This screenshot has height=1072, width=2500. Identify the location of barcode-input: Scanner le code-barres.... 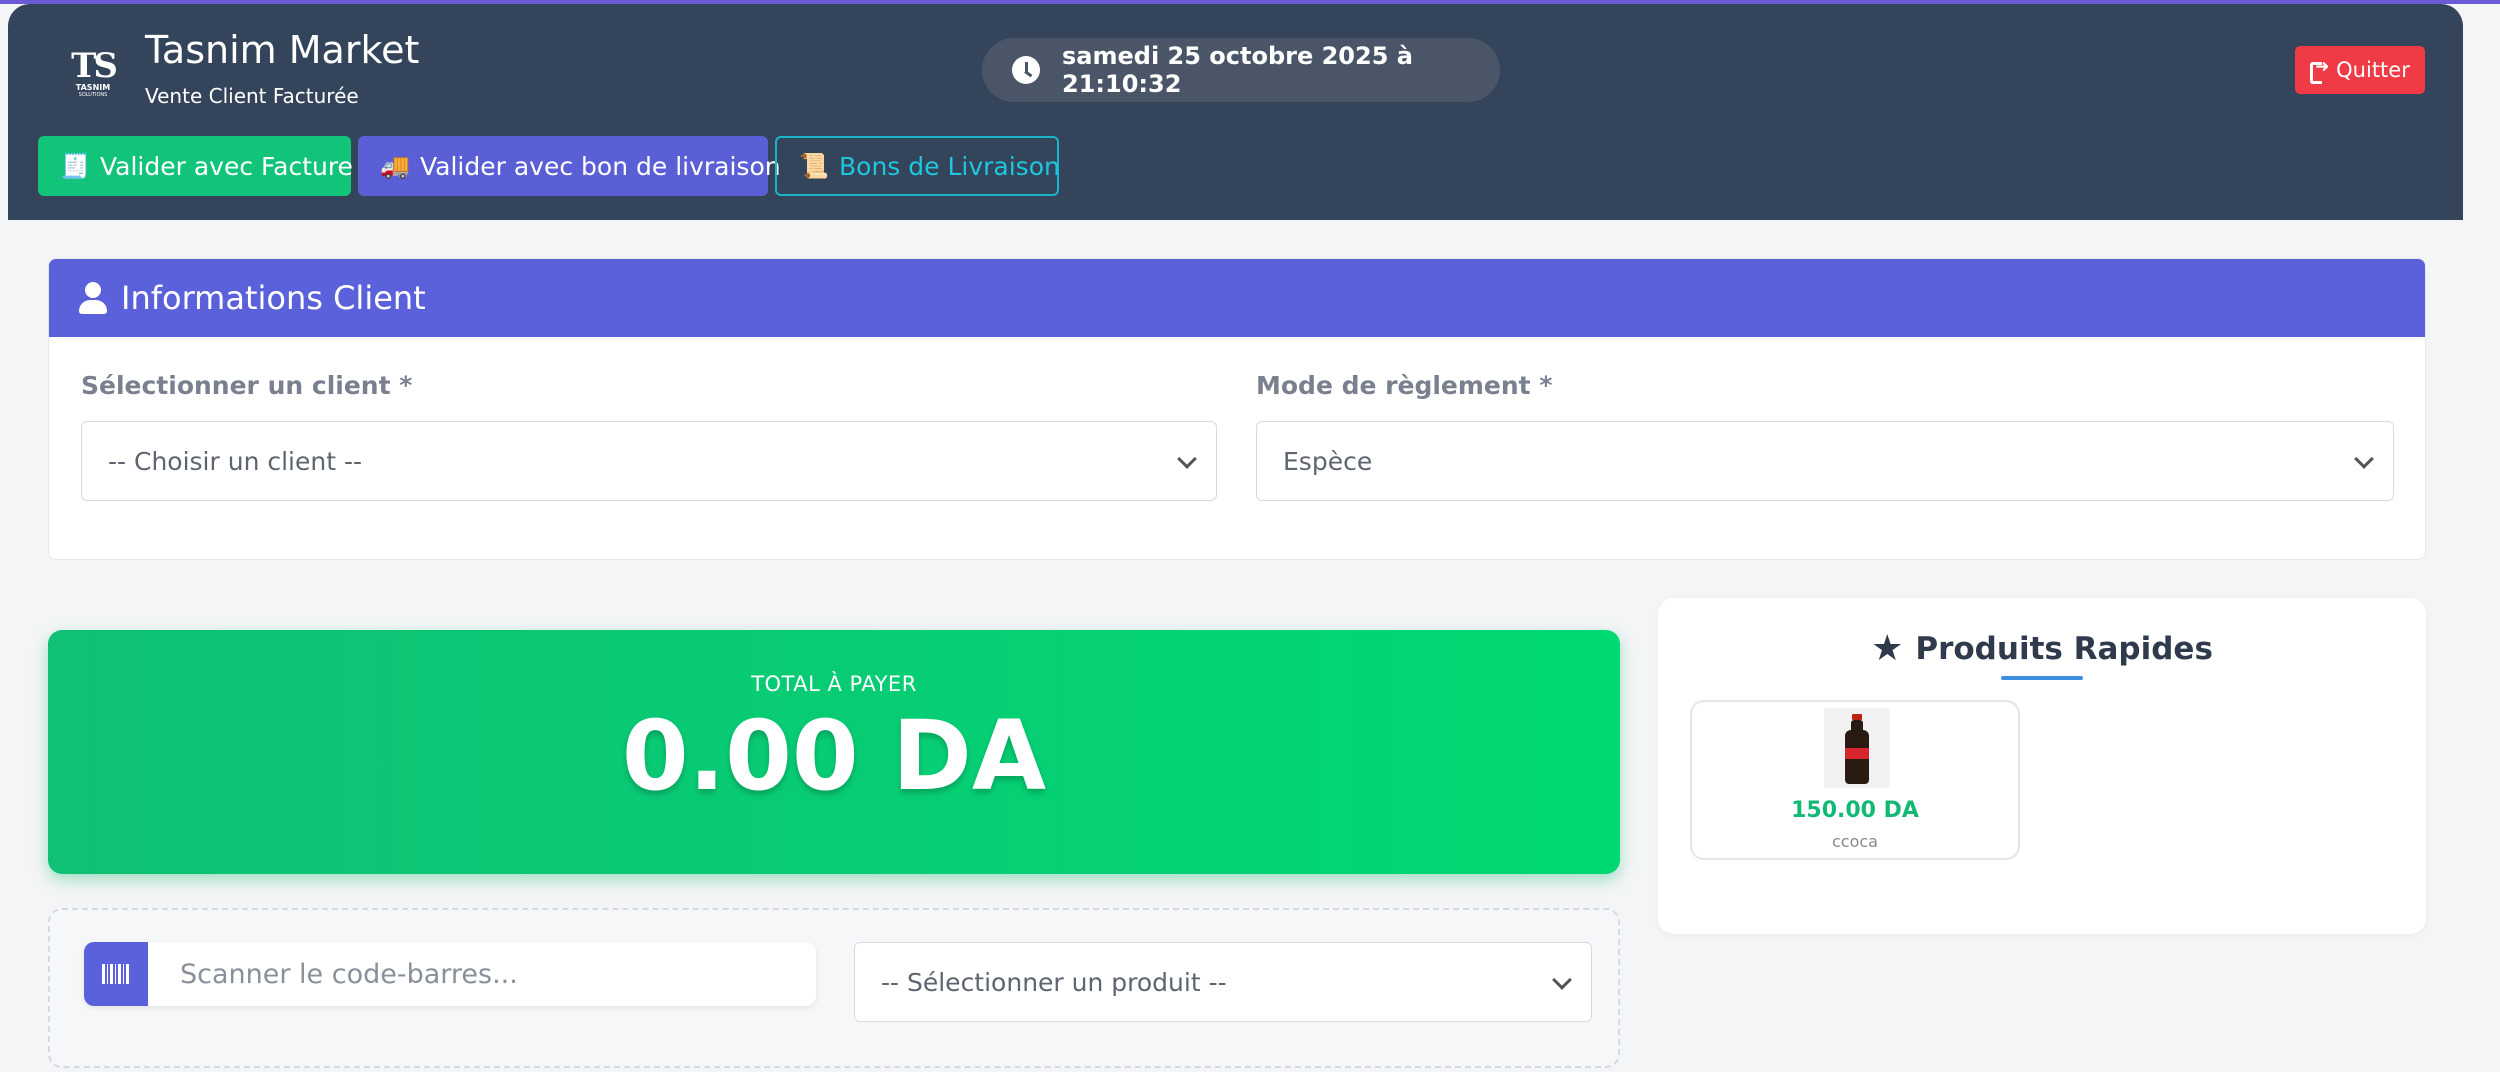
(450, 974).